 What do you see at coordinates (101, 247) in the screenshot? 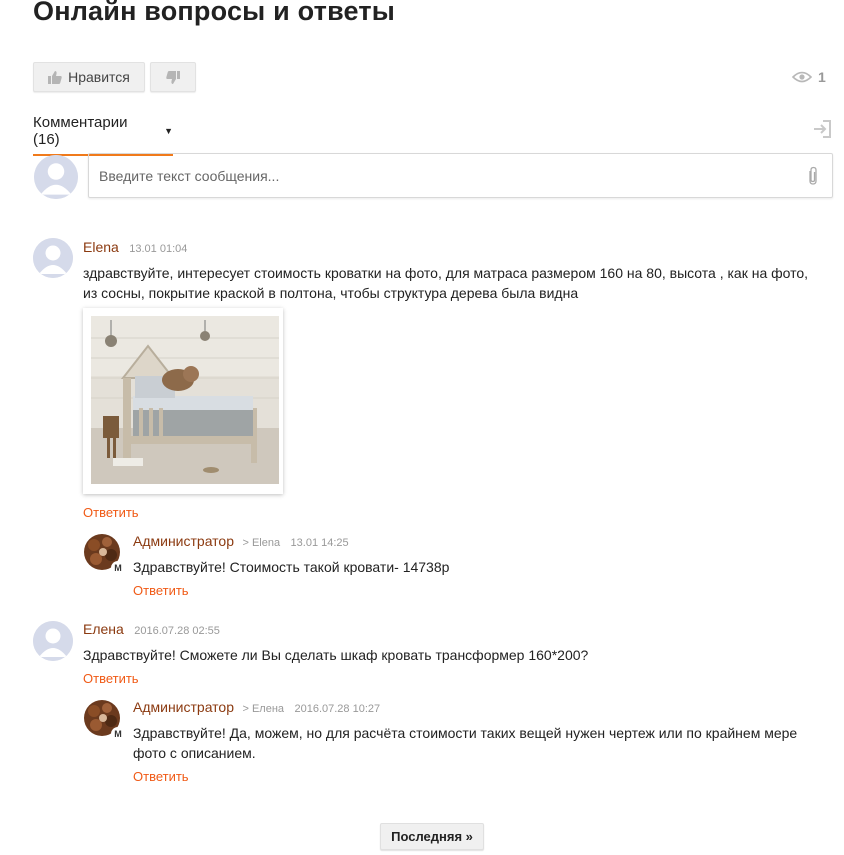
I see `comment-author: Elena` at bounding box center [101, 247].